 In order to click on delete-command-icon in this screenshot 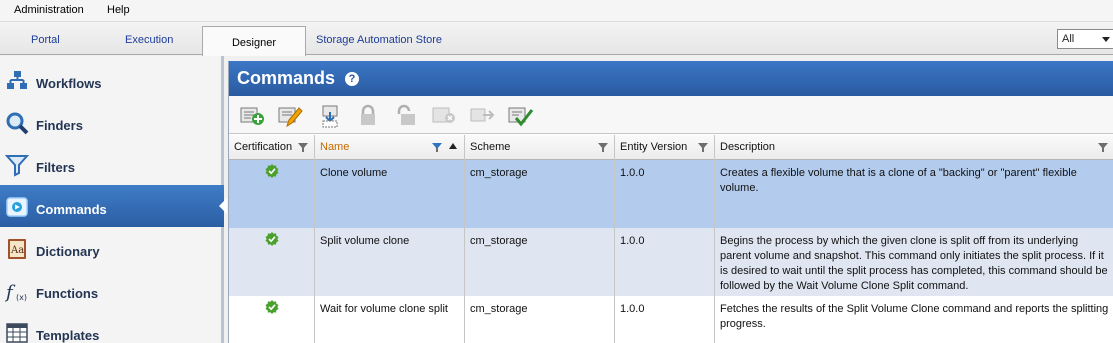, I will do `click(443, 115)`.